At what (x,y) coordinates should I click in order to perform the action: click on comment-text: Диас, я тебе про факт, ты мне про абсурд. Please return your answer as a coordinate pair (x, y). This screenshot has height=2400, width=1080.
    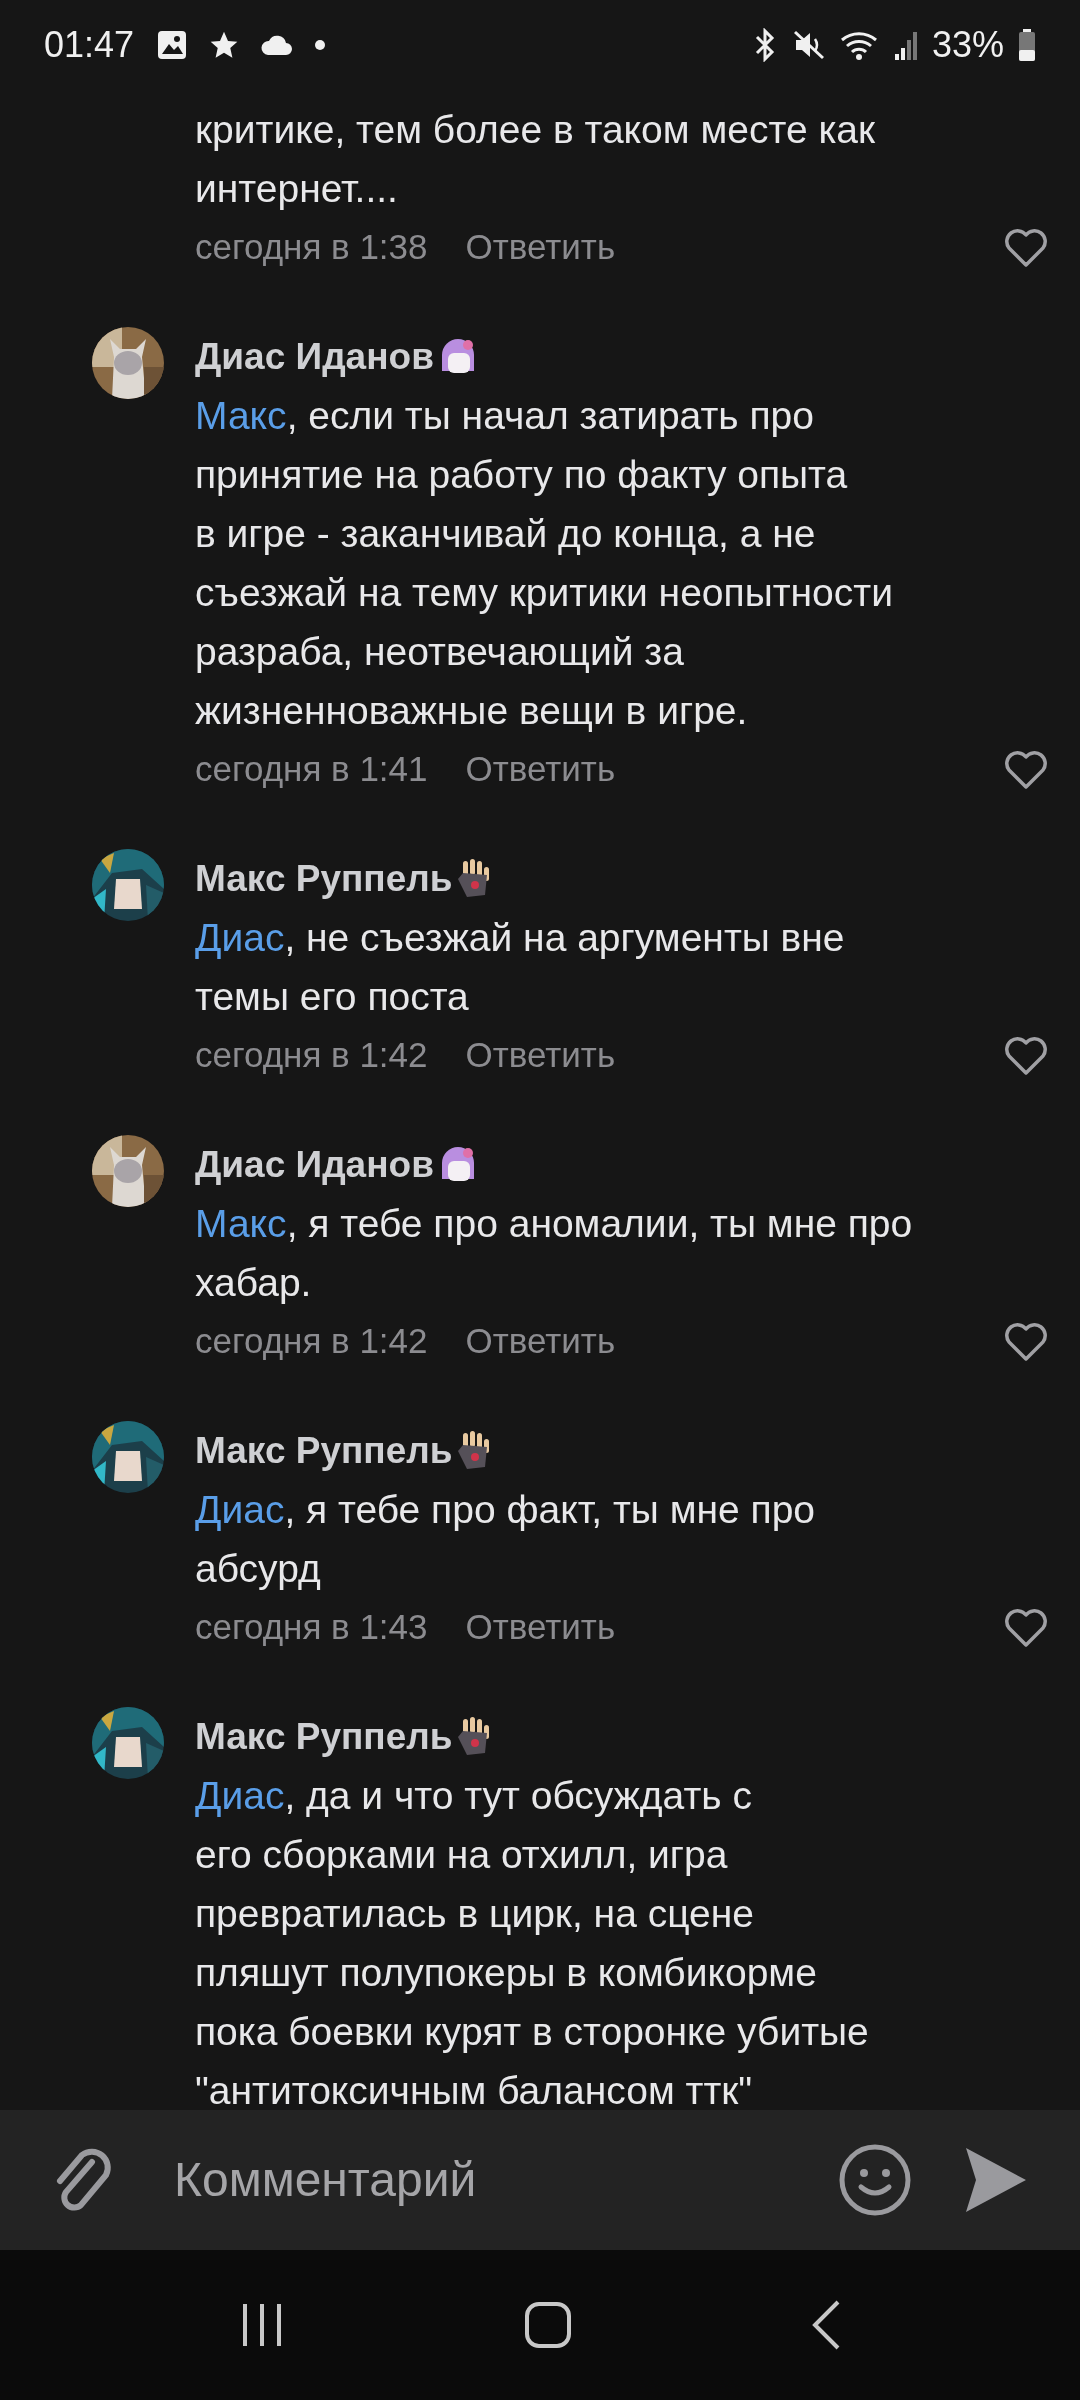
    Looking at the image, I should click on (506, 1539).